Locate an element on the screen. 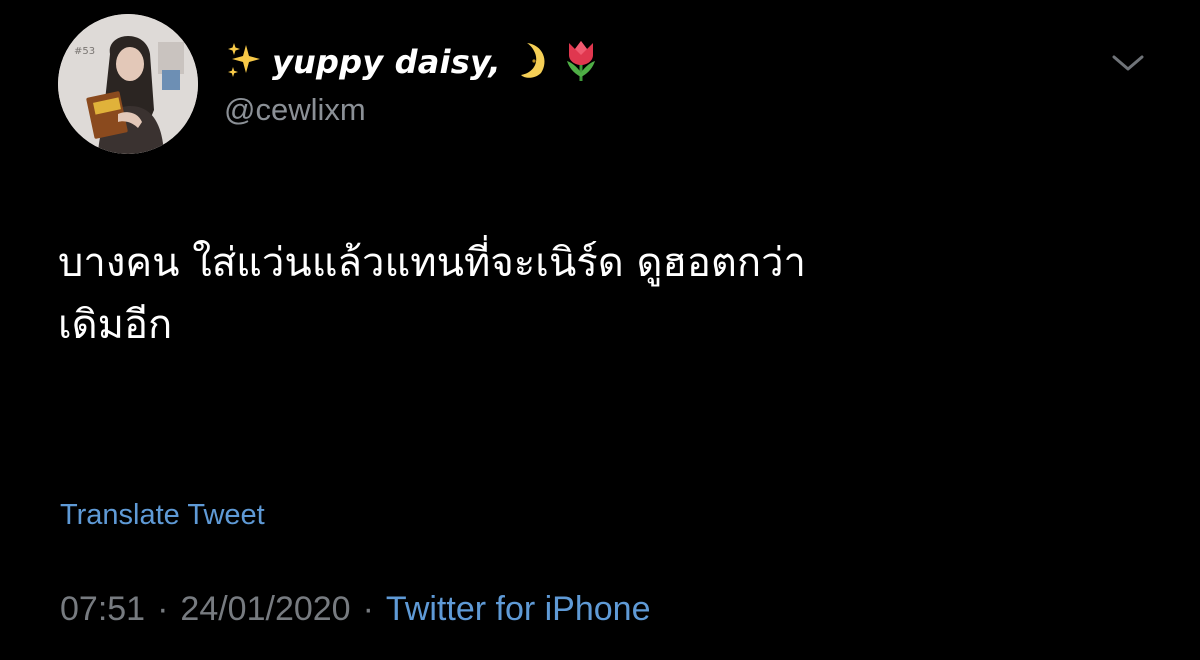  display-name-row: yuppy daisy, is located at coordinates (412, 62).